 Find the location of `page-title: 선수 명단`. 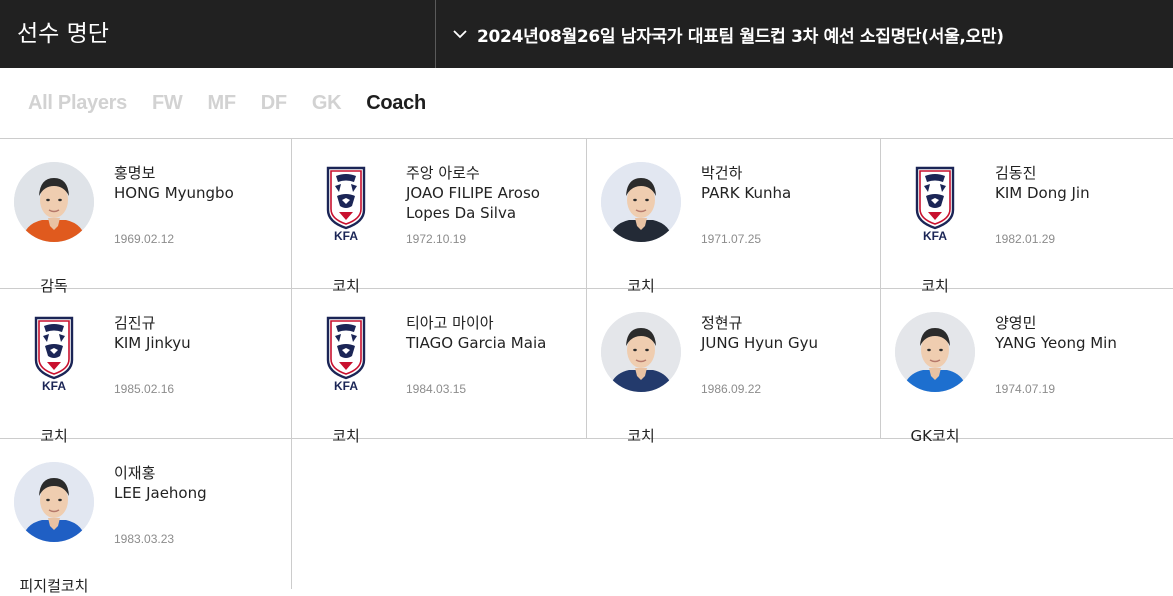

page-title: 선수 명단 is located at coordinates (218, 34).